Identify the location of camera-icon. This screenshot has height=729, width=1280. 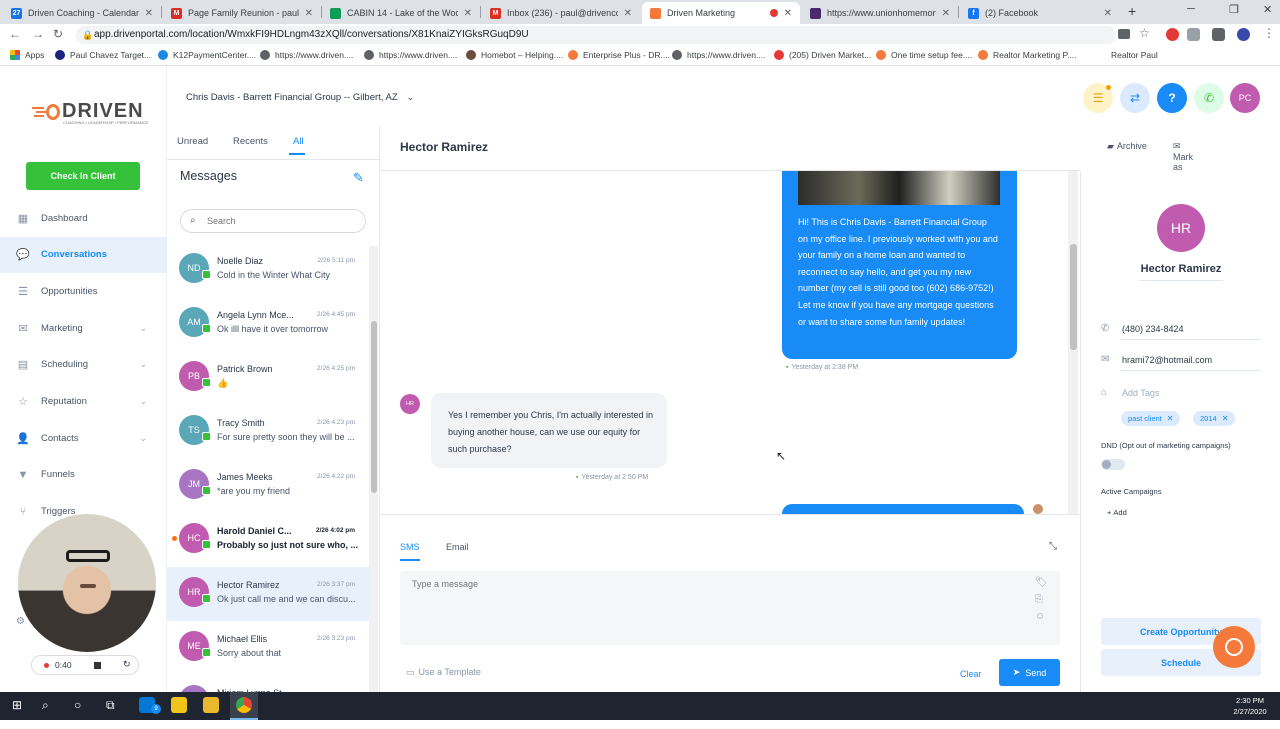
(1124, 34).